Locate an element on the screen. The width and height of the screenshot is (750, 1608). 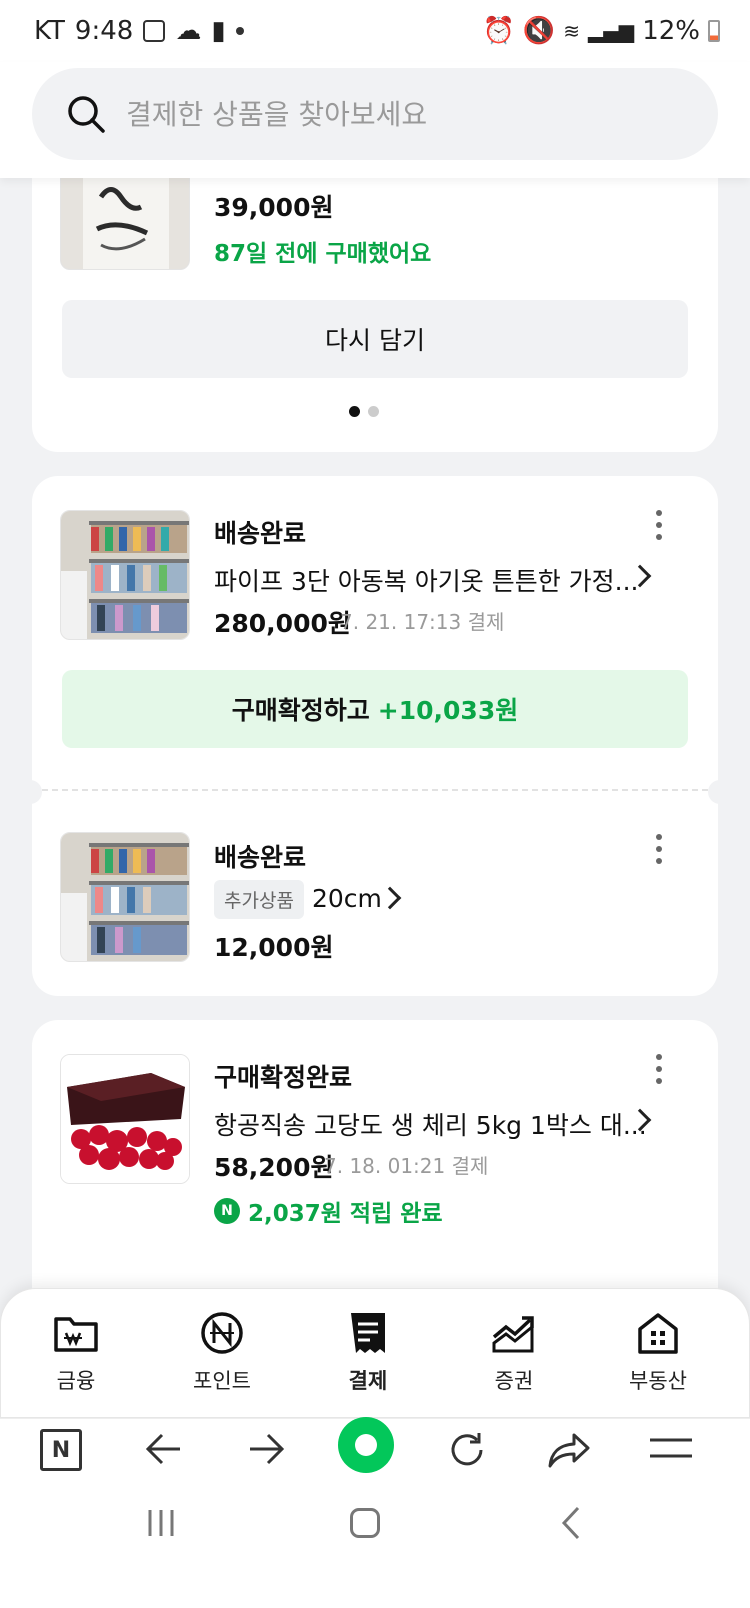
naver-home-icon: N is located at coordinates (61, 1450).